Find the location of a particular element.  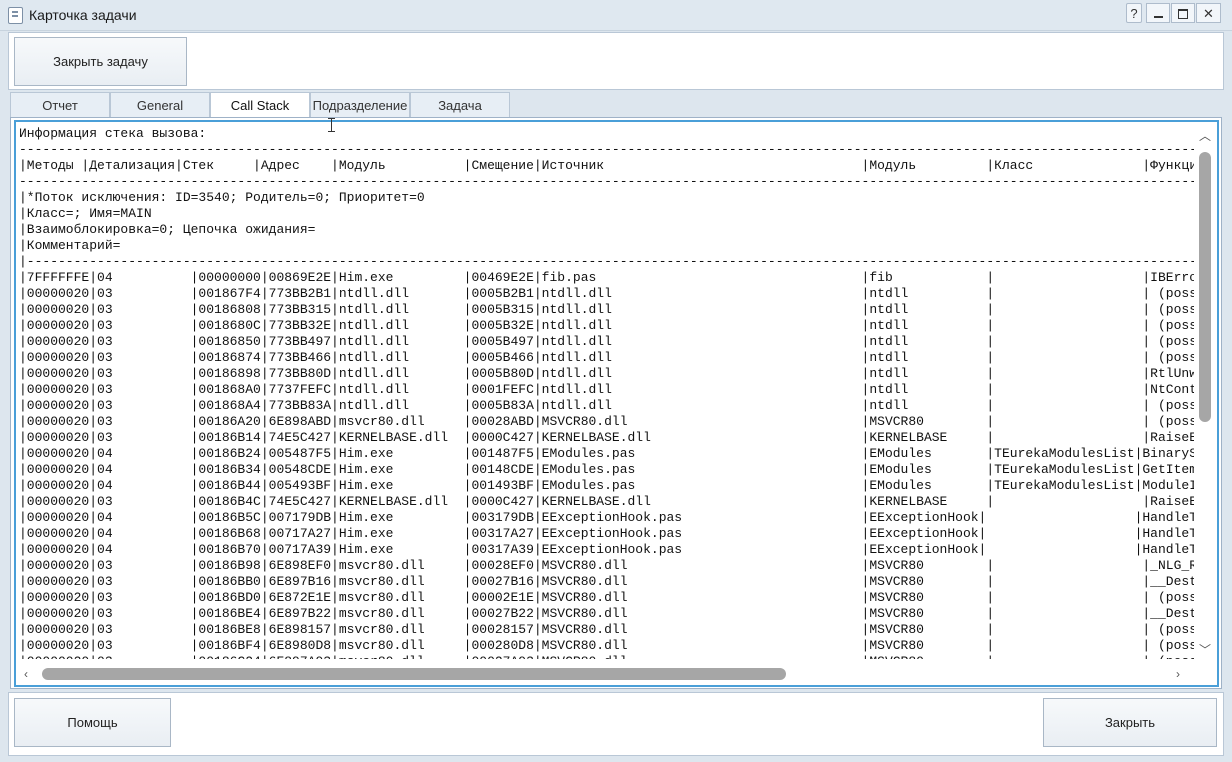

report-line: |Взаимоблокировка=0; Цепочка ожидания= is located at coordinates (167, 229).